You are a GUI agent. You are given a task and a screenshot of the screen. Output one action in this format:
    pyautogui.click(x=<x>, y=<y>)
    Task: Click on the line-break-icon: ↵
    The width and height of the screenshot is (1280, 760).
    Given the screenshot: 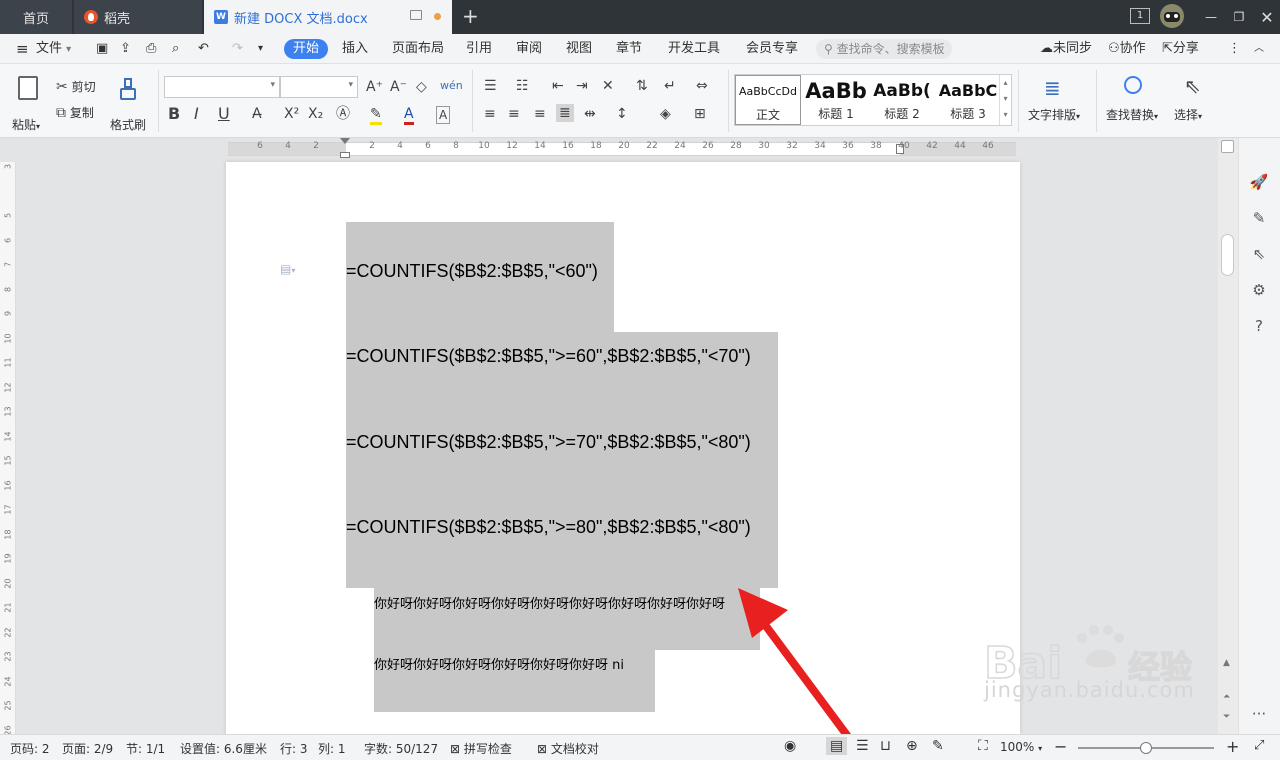 What is the action you would take?
    pyautogui.click(x=670, y=86)
    